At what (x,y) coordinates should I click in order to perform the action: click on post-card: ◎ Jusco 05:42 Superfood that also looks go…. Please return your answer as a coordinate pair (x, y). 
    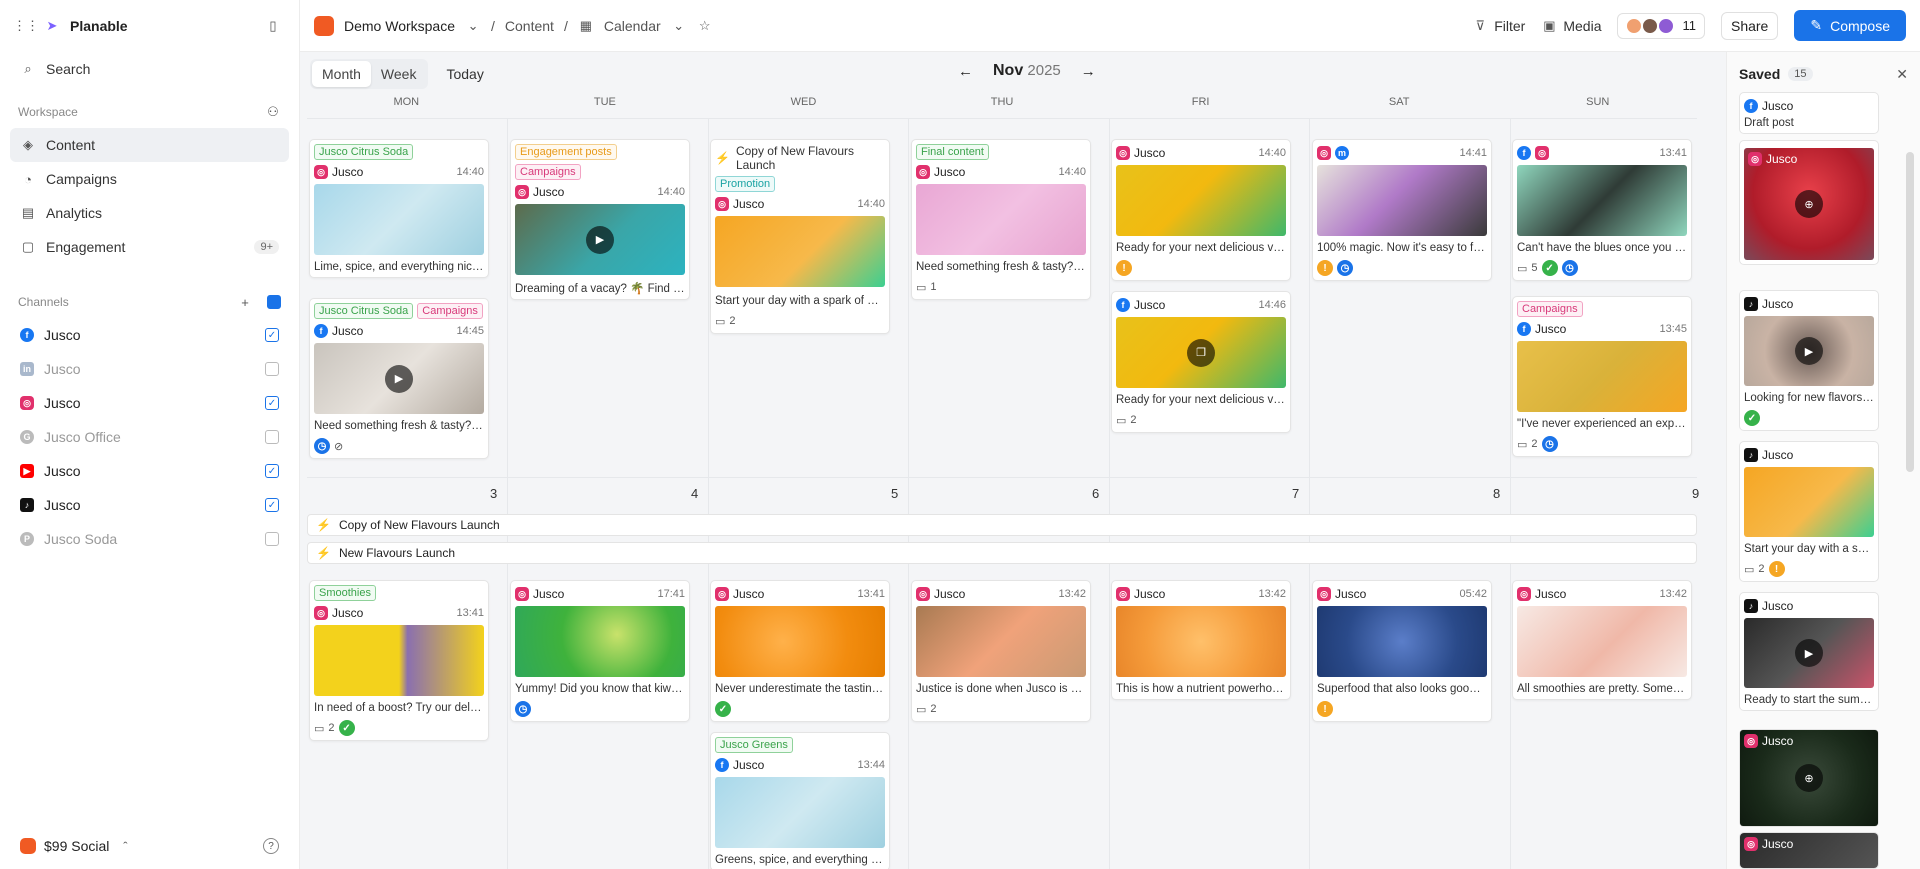
    Looking at the image, I should click on (1402, 651).